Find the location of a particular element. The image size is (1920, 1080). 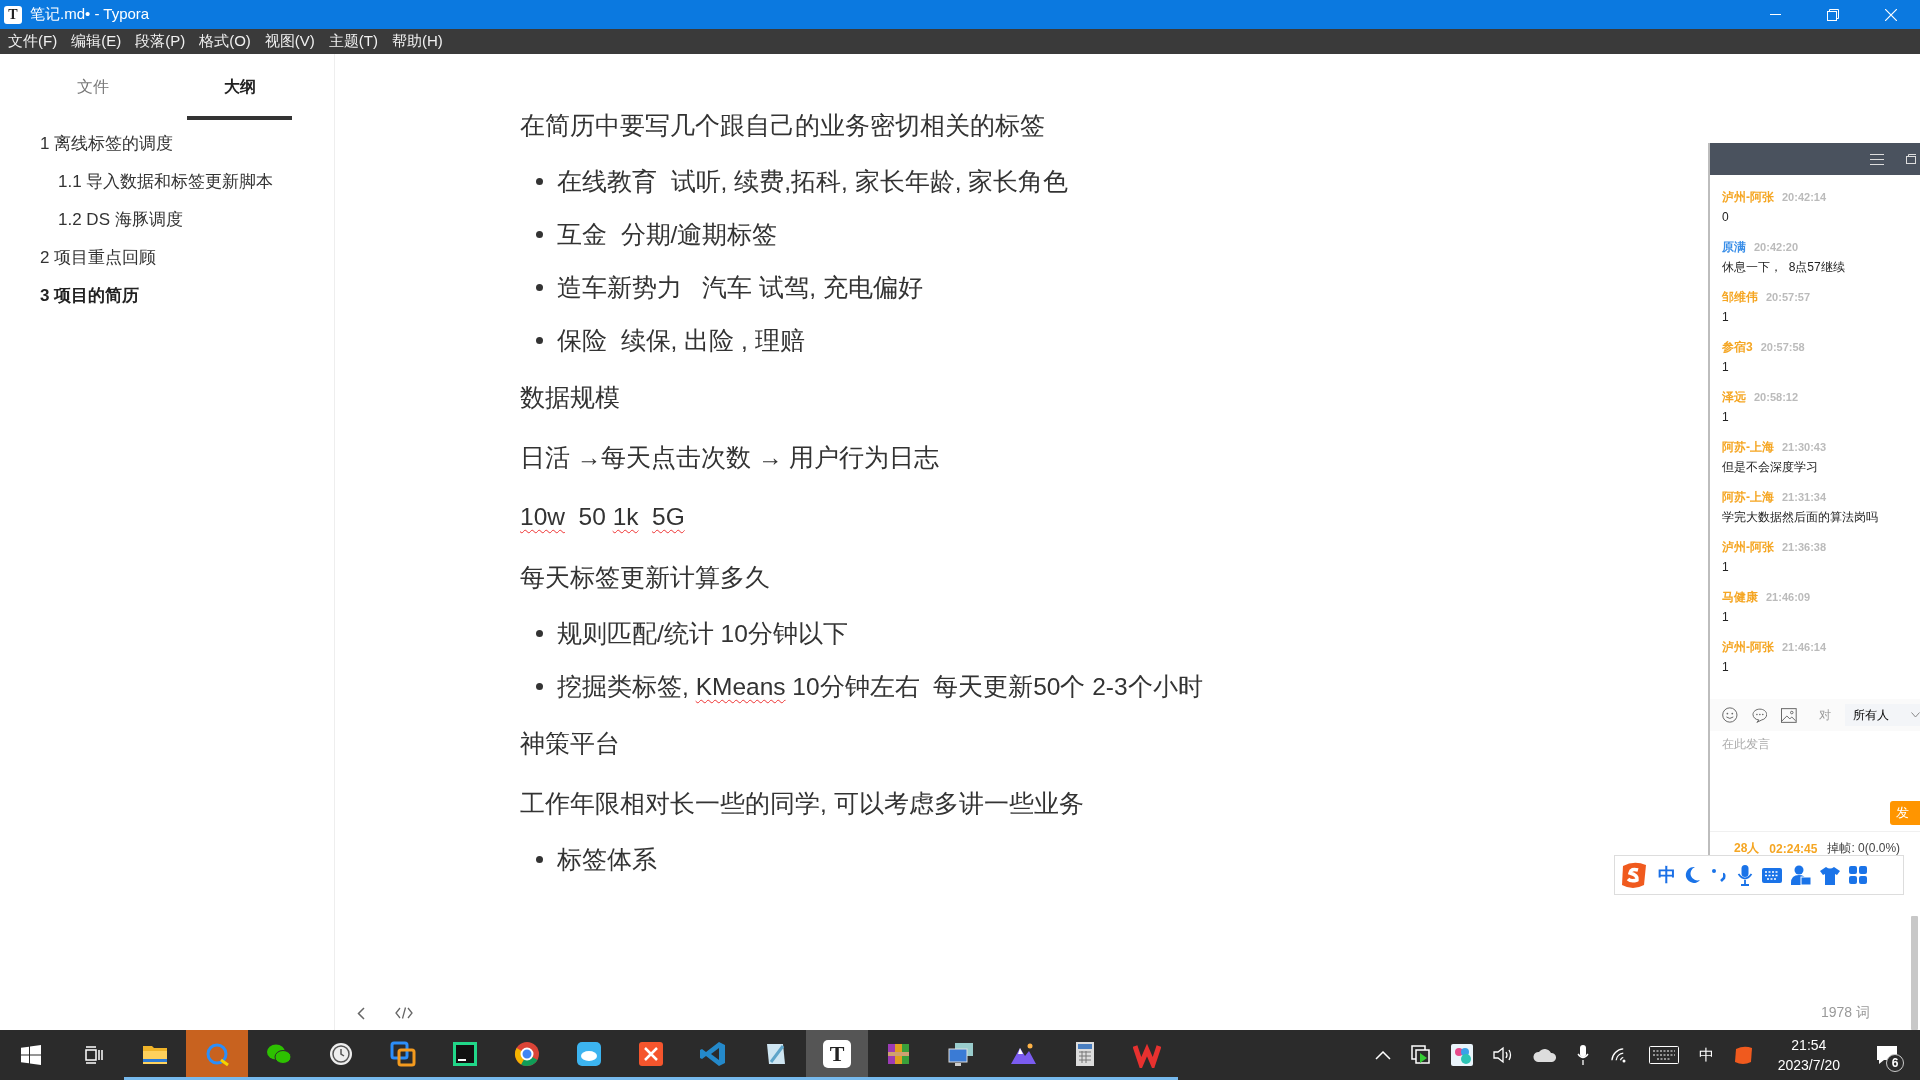

message-time: 21:31:34 is located at coordinates (1804, 497).